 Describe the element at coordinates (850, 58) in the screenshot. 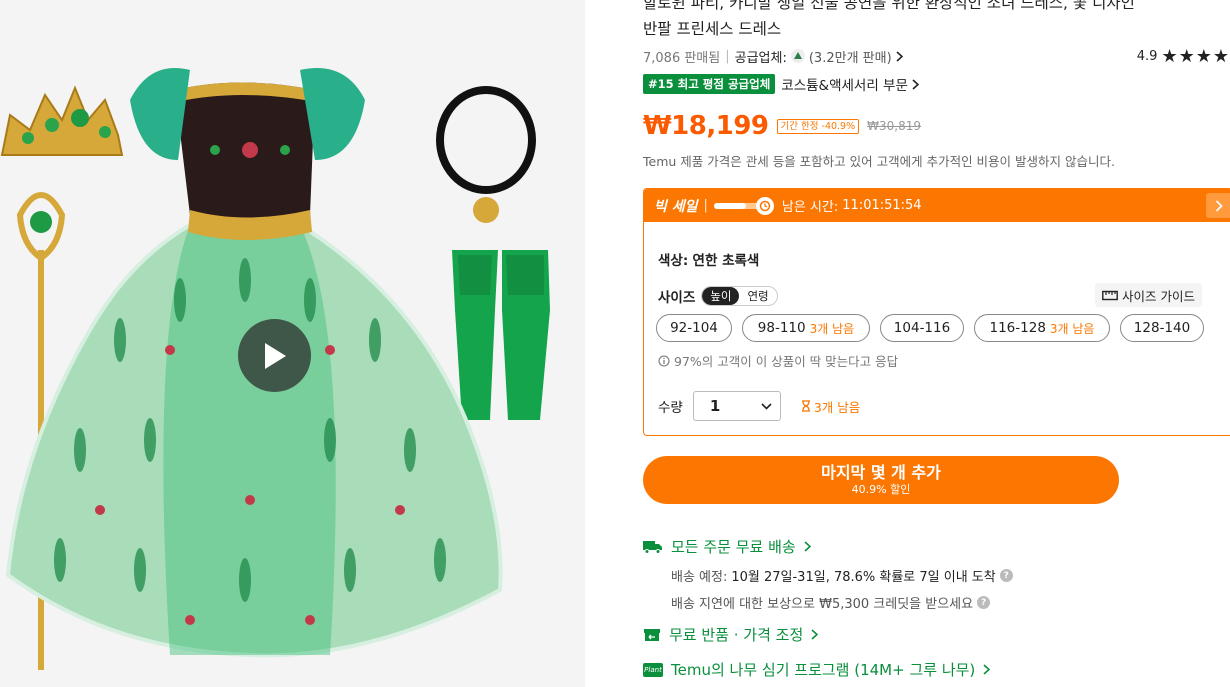

I see `supplier-sales: (3.2만개 판매)` at that location.